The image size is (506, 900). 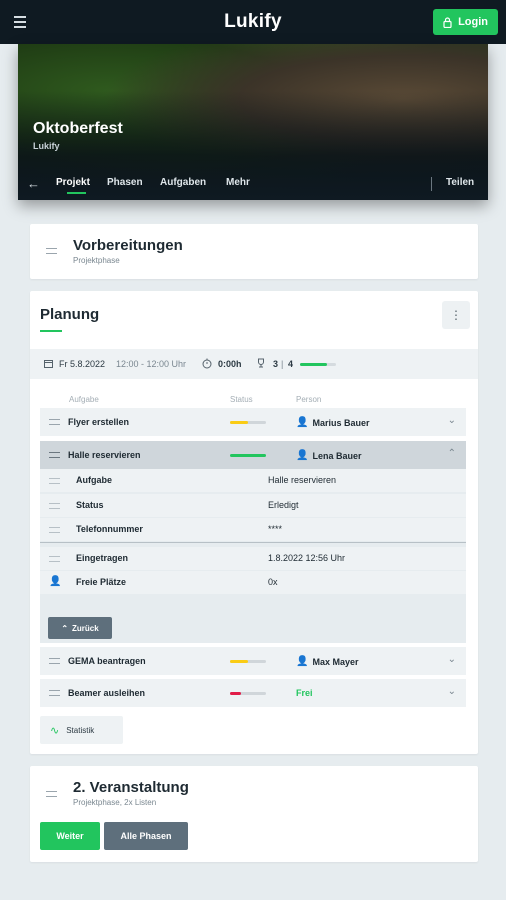 What do you see at coordinates (73, 182) in the screenshot?
I see `tab-projekt: Projekt` at bounding box center [73, 182].